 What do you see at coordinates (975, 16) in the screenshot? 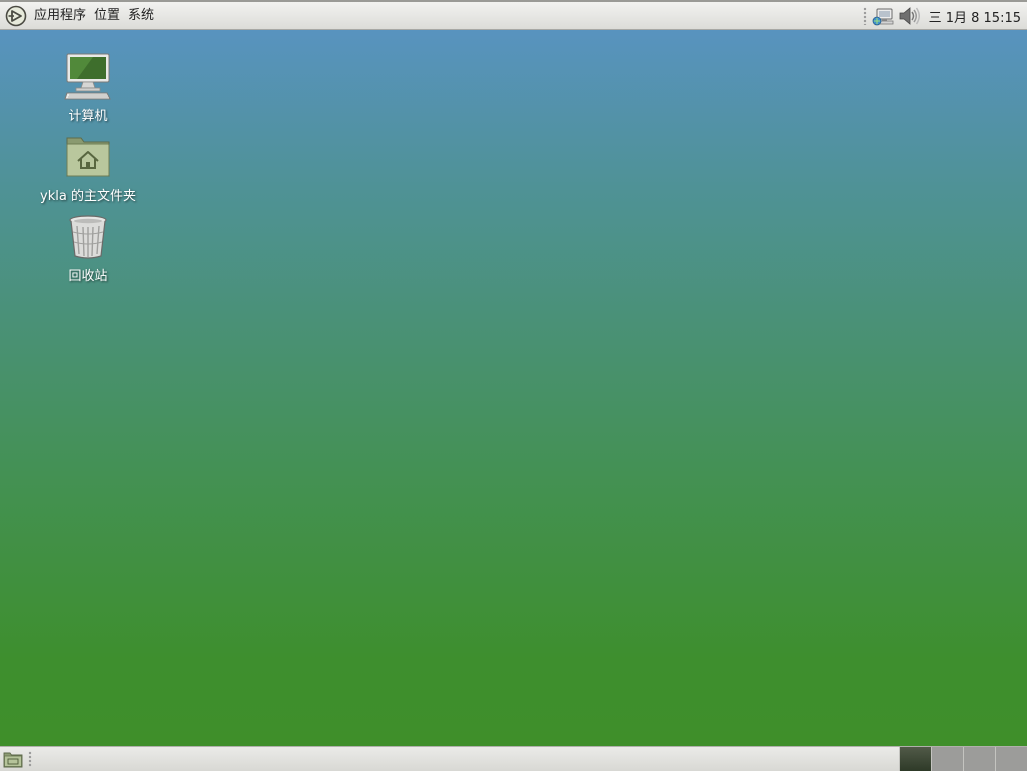
I see `clock: 三 1月 8 15:15` at bounding box center [975, 16].